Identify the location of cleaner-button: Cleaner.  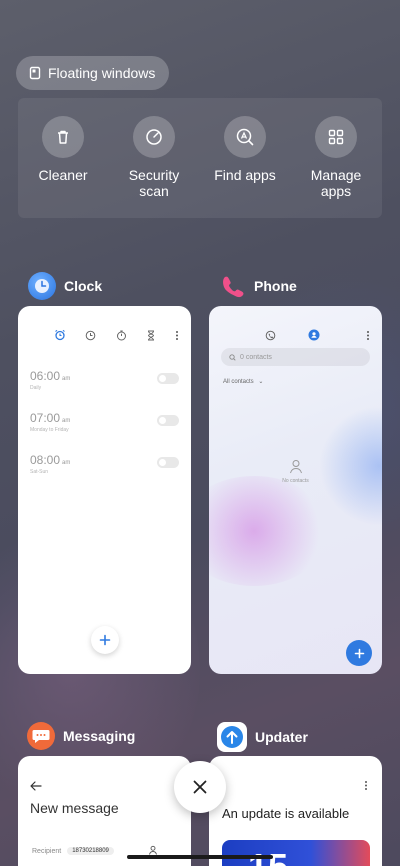
(63, 149).